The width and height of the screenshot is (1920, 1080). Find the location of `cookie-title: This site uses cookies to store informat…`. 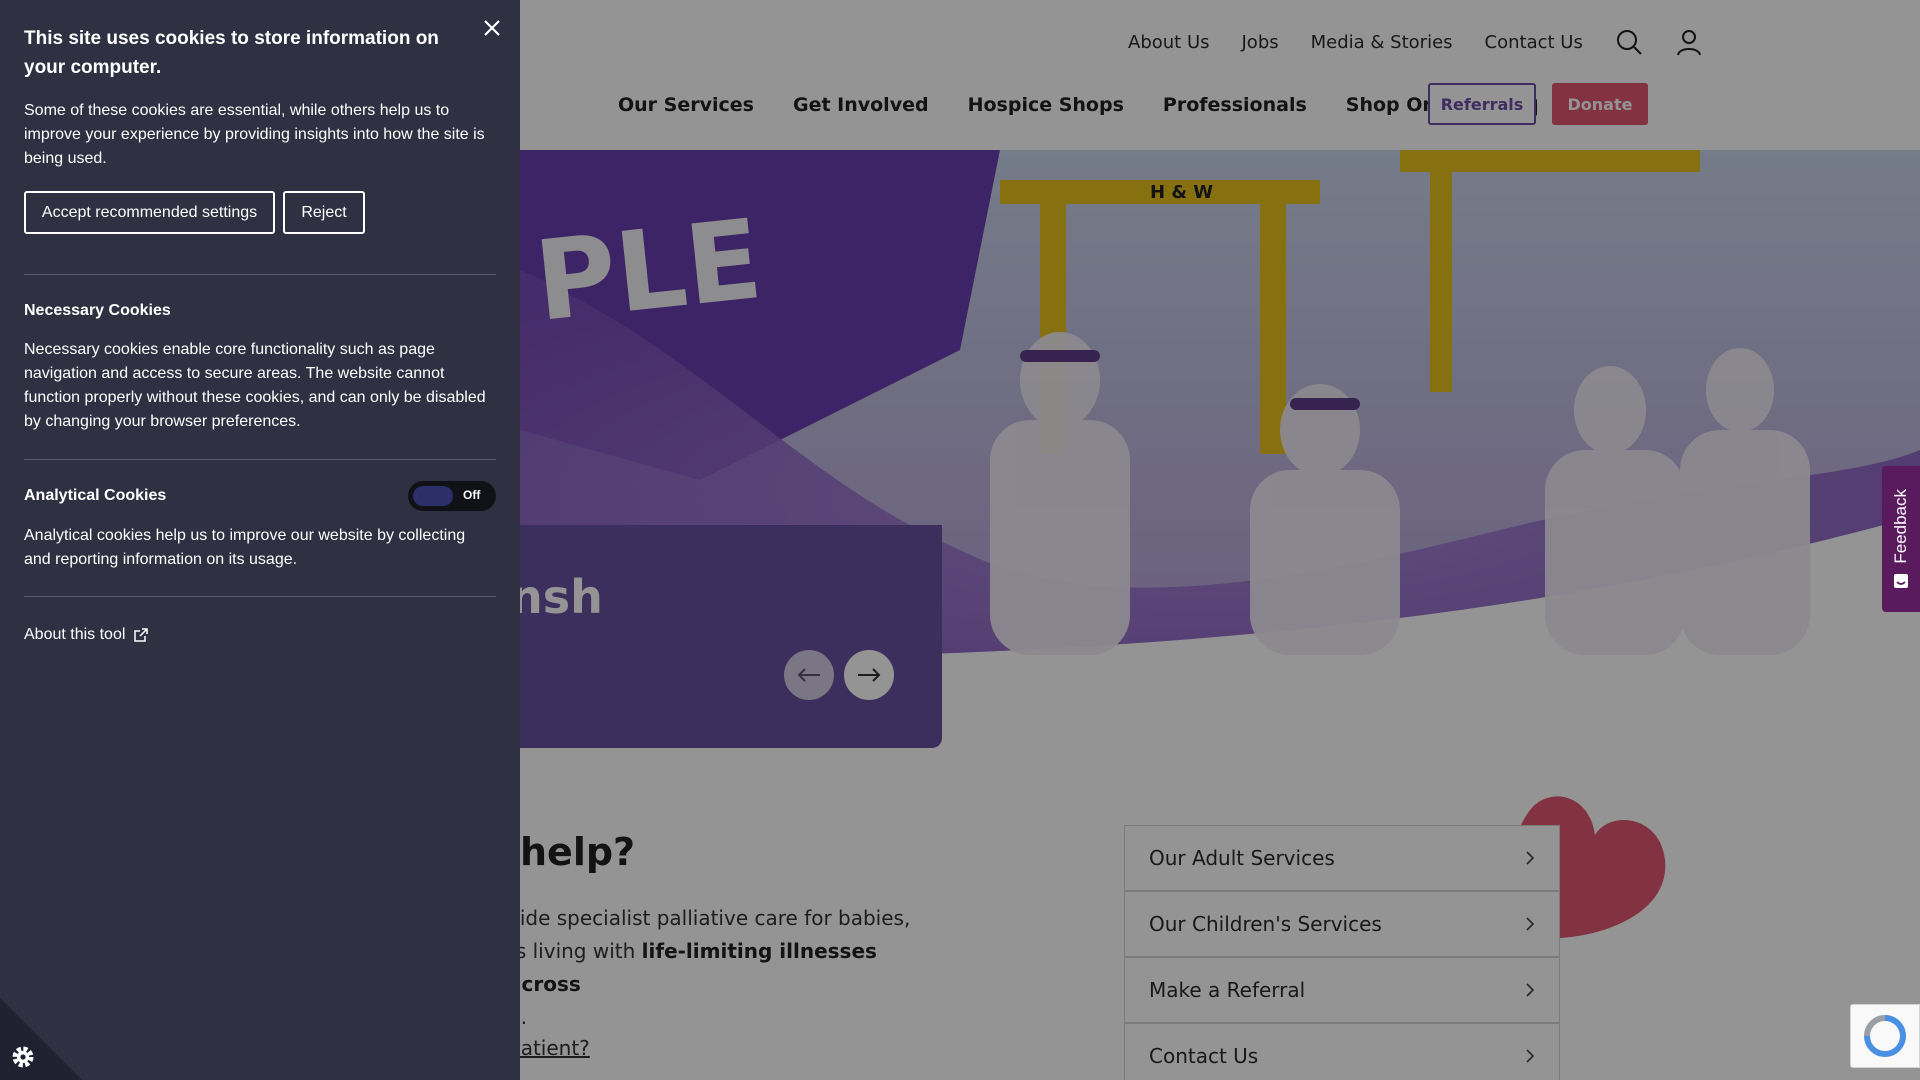

cookie-title: This site uses cookies to store informat… is located at coordinates (231, 53).